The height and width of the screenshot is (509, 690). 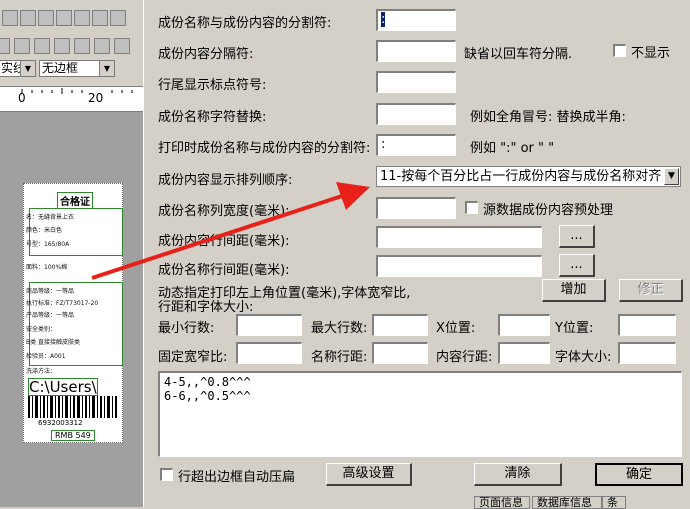 What do you see at coordinates (464, 357) in the screenshot?
I see `content-line-spacing-label: 内容行距:` at bounding box center [464, 357].